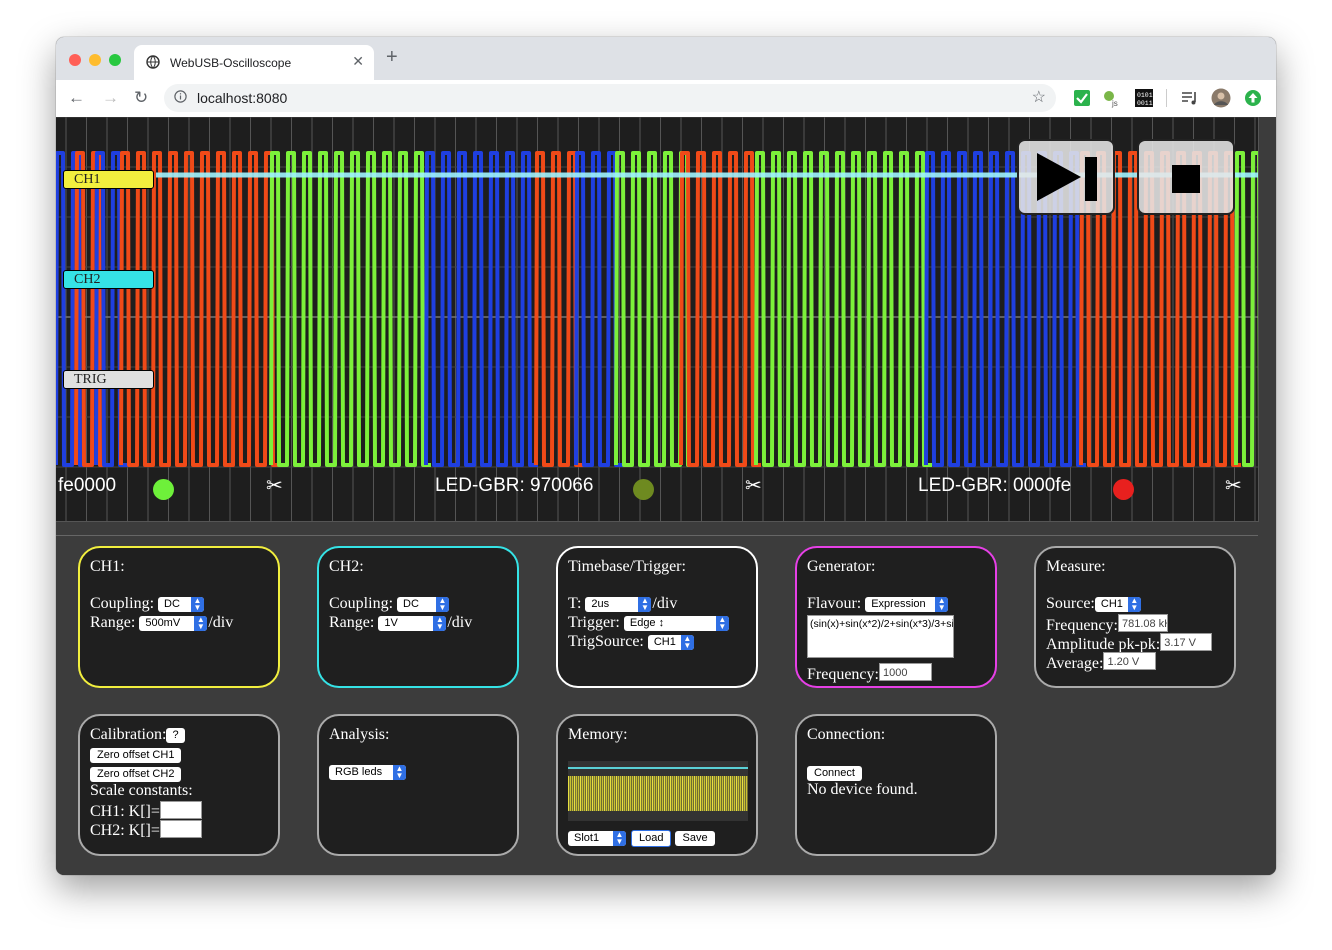 This screenshot has width=1332, height=950. I want to click on ch2-range-select: 1V ▲ ▼, so click(412, 623).